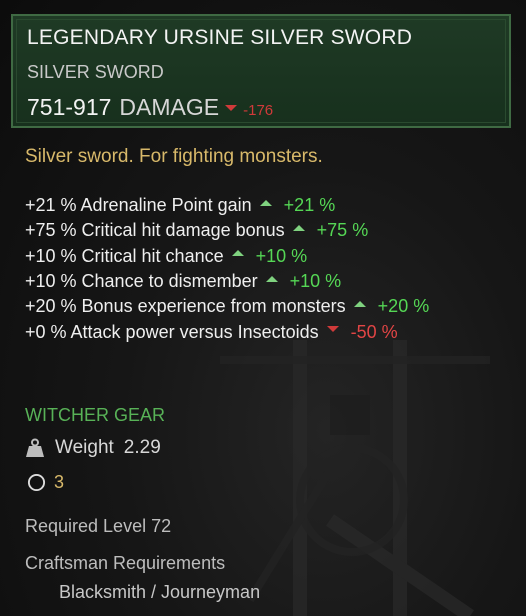  Describe the element at coordinates (98, 526) in the screenshot. I see `required-level: Required Level 72` at that location.